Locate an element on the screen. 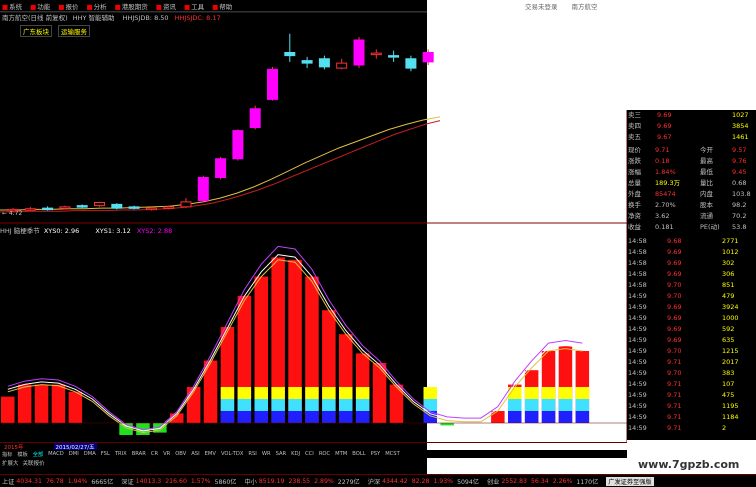 Image resolution: width=756 pixels, height=487 pixels. stat-row: 收益 0.181 PE(动) 53.8 is located at coordinates (691, 227).